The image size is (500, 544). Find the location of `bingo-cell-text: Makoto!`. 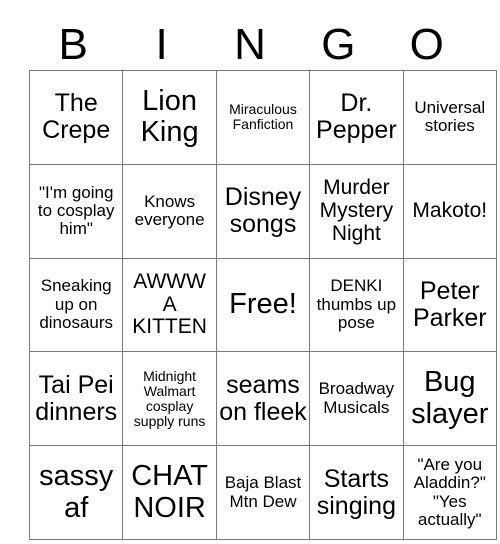

bingo-cell-text: Makoto! is located at coordinates (450, 210).